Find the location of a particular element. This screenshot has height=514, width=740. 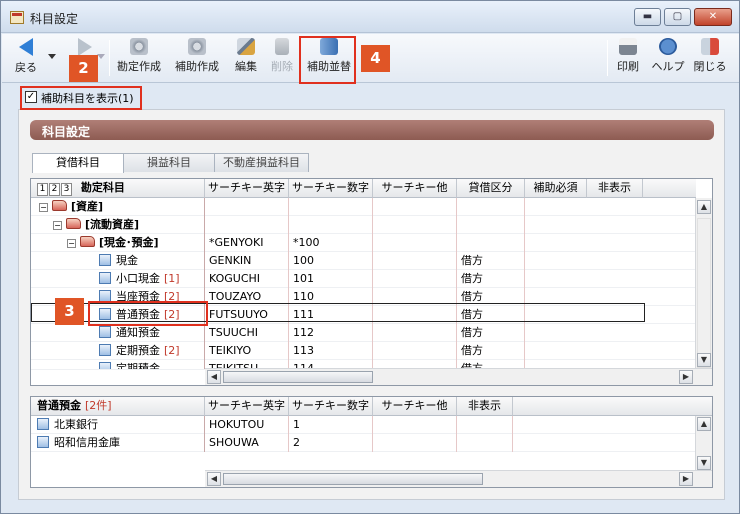

table-row: 現金 GENKIN 100 借方 is located at coordinates (363, 261).